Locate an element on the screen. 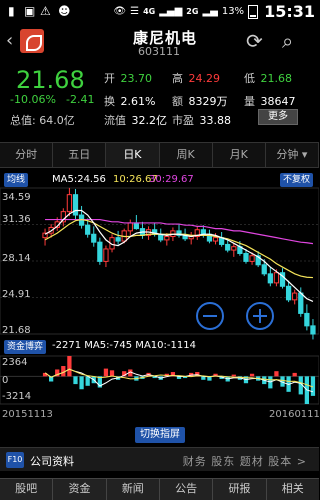 The height and width of the screenshot is (500, 320). signal-bars-icon: ▂▄▆ is located at coordinates (171, 11).